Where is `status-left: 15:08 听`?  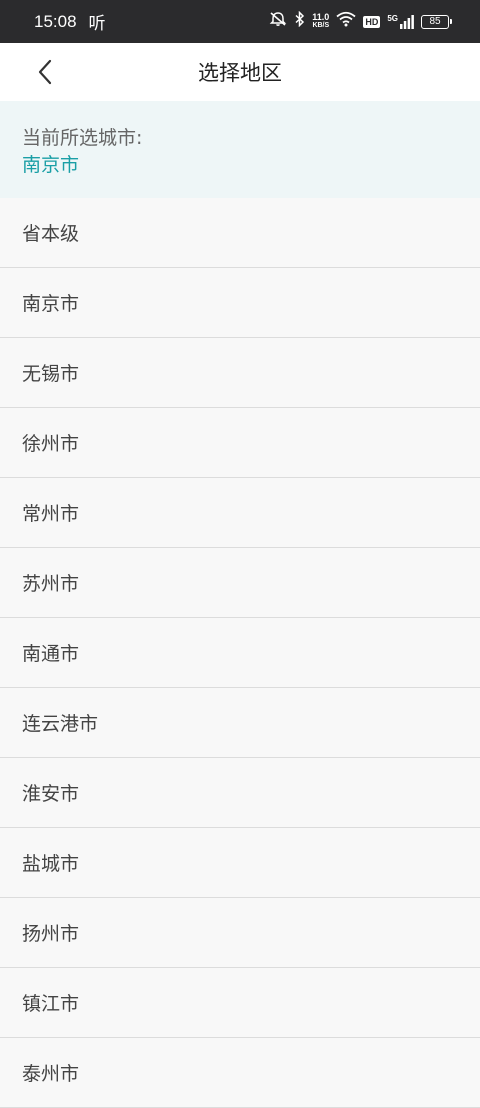 status-left: 15:08 听 is located at coordinates (70, 21).